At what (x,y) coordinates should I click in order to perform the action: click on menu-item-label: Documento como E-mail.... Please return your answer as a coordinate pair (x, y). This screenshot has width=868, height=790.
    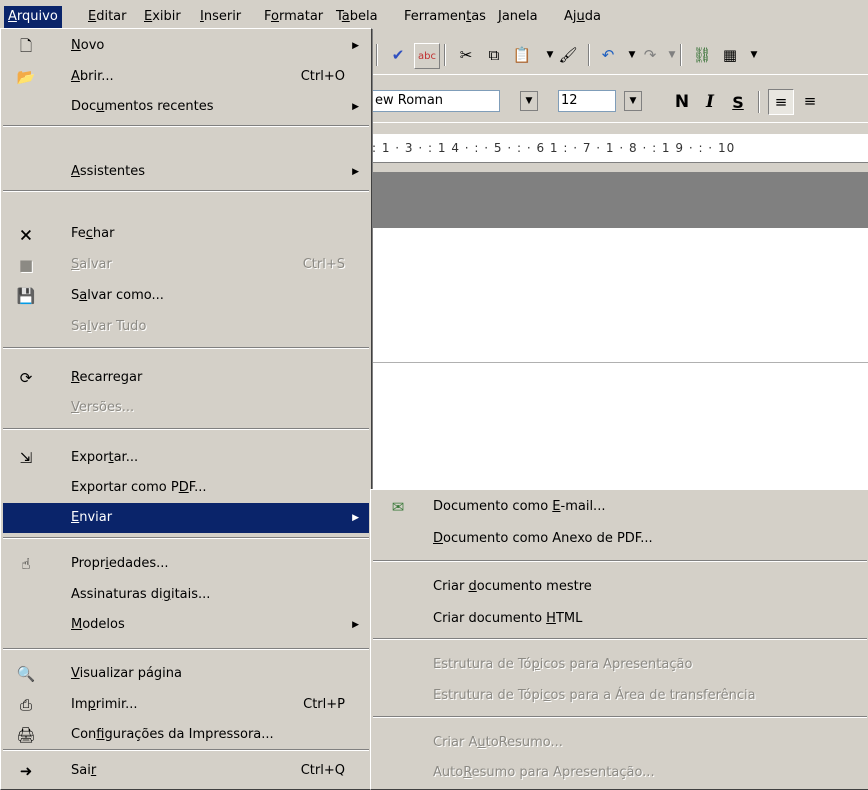
    Looking at the image, I should click on (519, 506).